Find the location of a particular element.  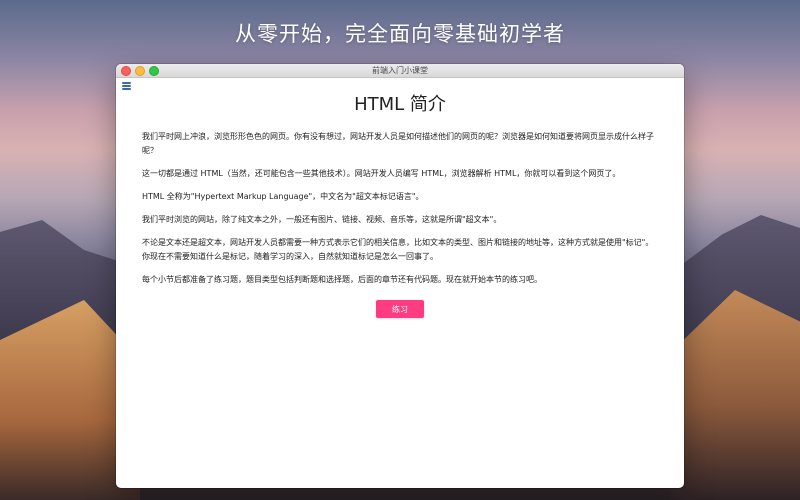

hamburger-menu-icon is located at coordinates (126, 86).